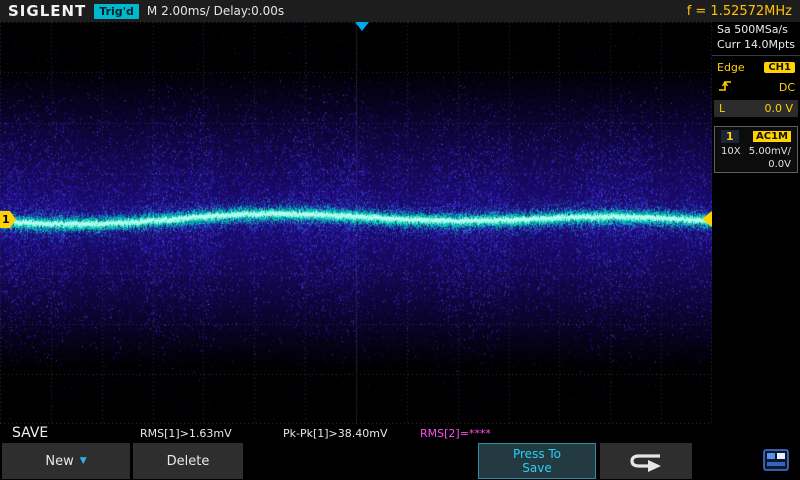 The height and width of the screenshot is (480, 800). What do you see at coordinates (739, 11) in the screenshot?
I see `frequency-counter-readout: f = 1.52572MHz` at bounding box center [739, 11].